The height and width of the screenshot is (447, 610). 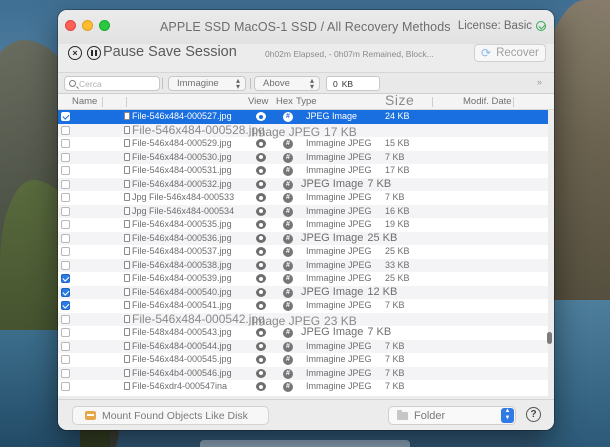 I want to click on type-filter-select: Immagine ▴ ▾, so click(x=207, y=83).